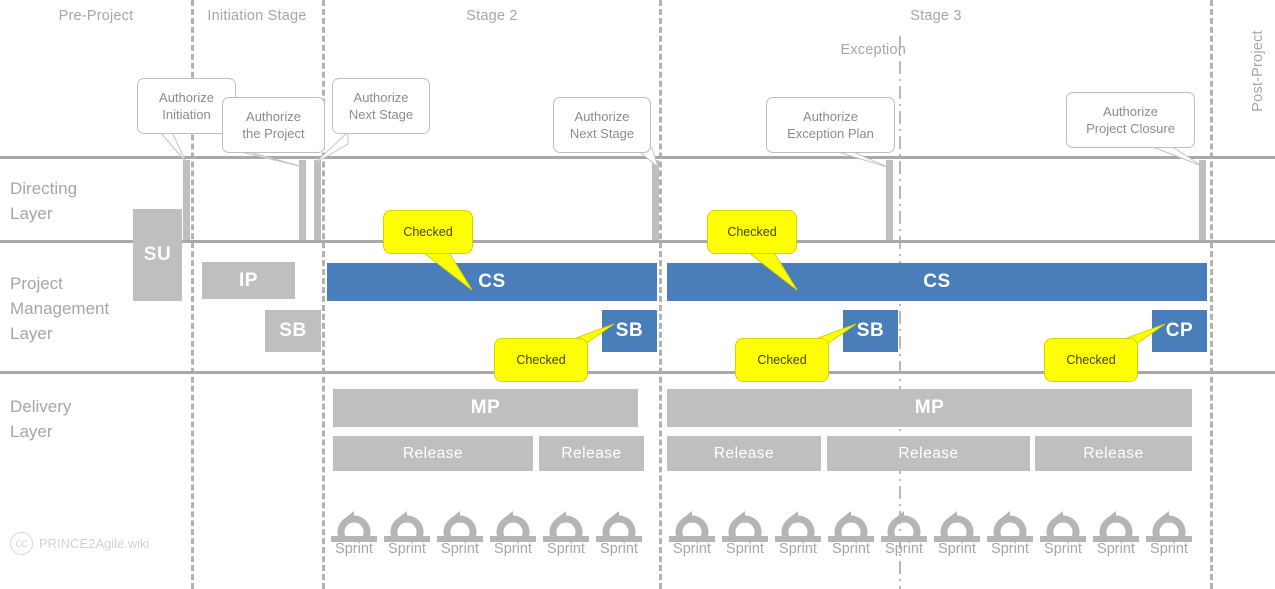  I want to click on callout-tail-authorize-initiation, so click(172, 147).